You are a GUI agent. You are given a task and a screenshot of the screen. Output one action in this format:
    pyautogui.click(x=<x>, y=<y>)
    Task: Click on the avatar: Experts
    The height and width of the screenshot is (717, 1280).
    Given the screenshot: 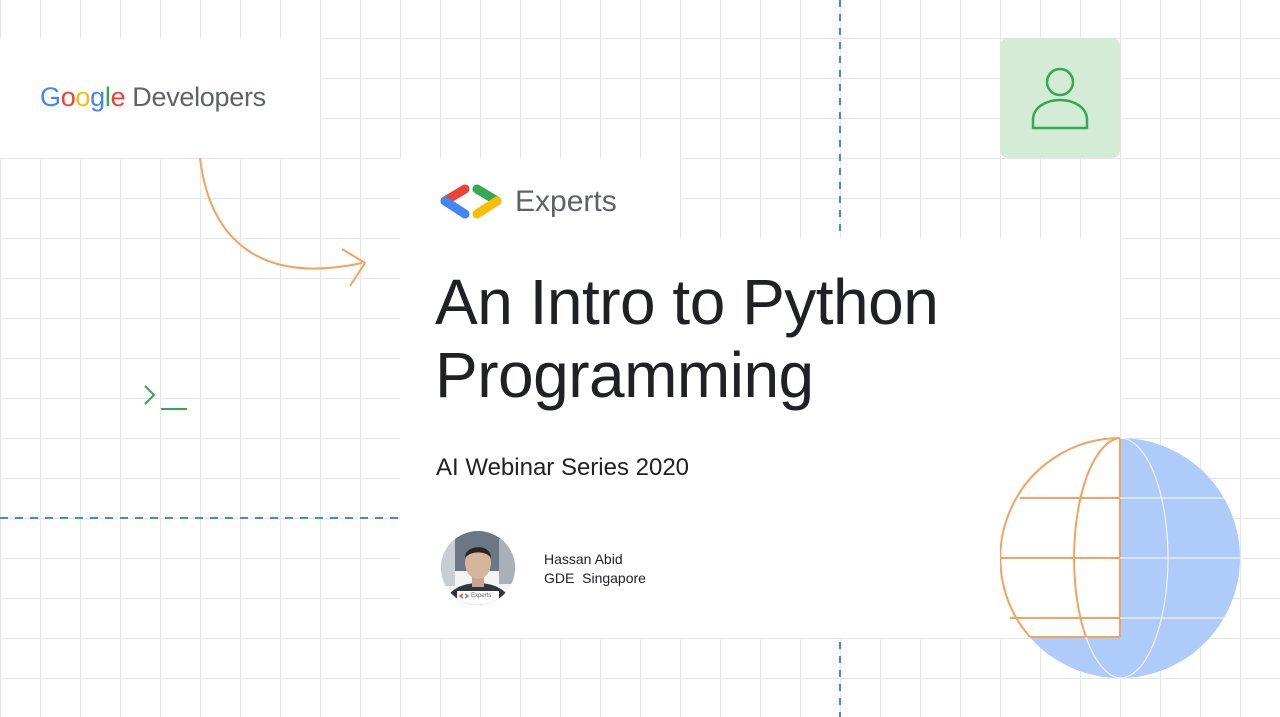 What is the action you would take?
    pyautogui.click(x=478, y=568)
    